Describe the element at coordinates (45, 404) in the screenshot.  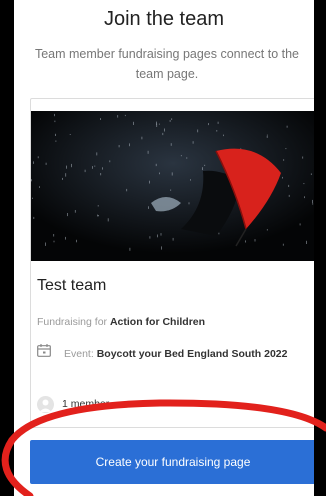
I see `user-avatar-icon` at that location.